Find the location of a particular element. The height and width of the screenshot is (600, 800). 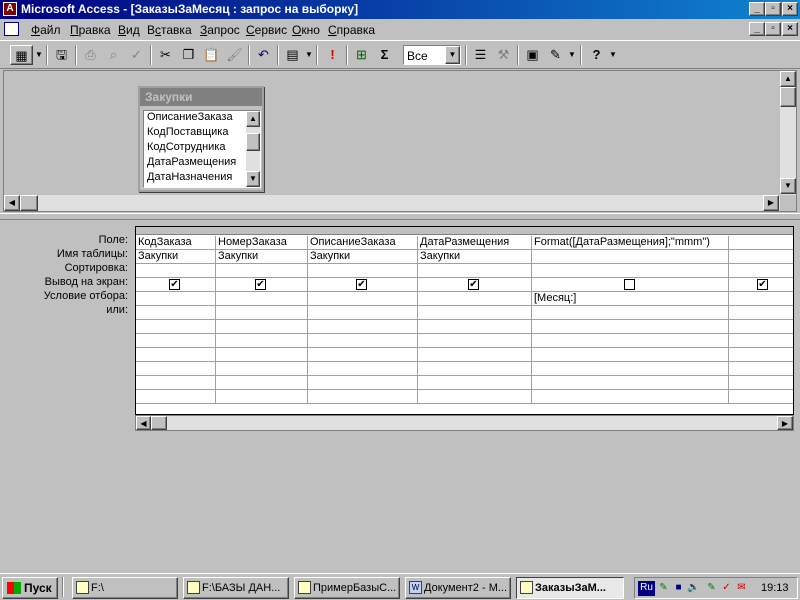

show-checkbox is located at coordinates (629, 284).